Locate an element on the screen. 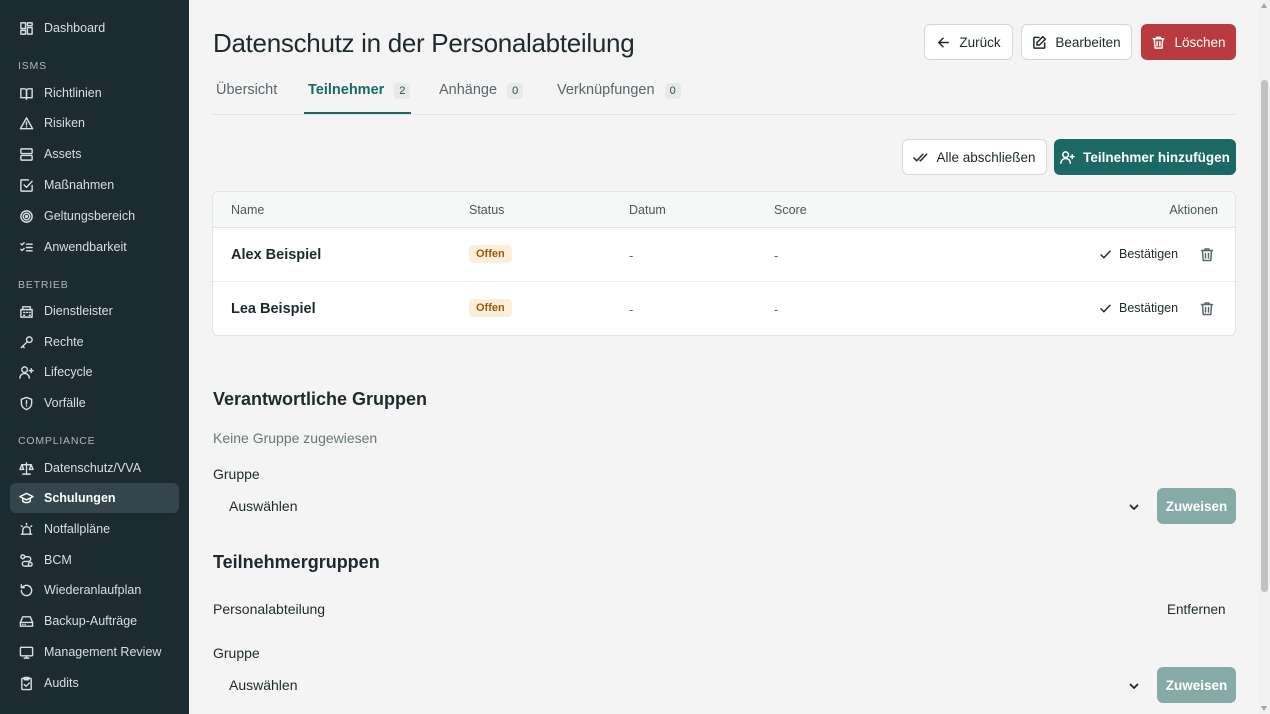  tab-verknuepfungen: Verknüpfungen 0 is located at coordinates (619, 98).